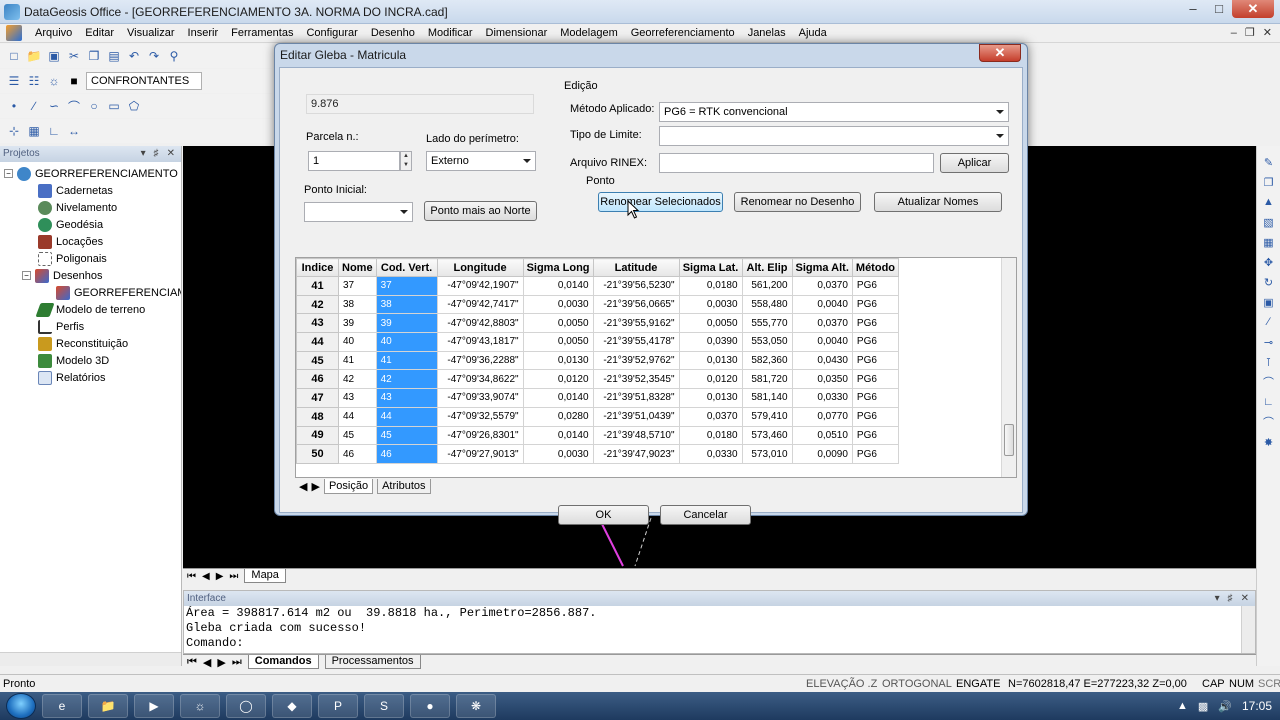 This screenshot has height=720, width=1280. What do you see at coordinates (1269, 402) in the screenshot?
I see `chamfer-icon: ∟` at bounding box center [1269, 402].